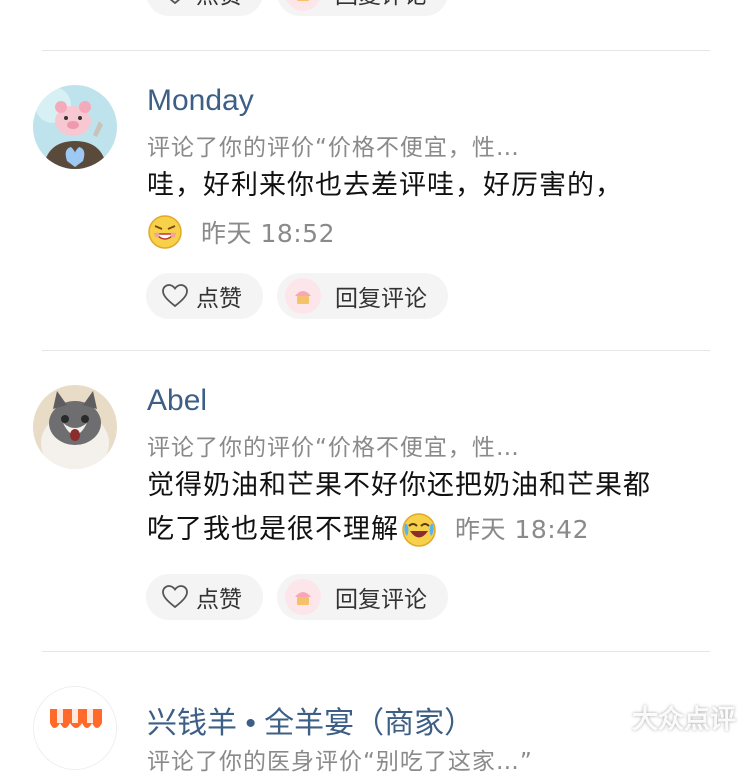 The image size is (750, 776). I want to click on watermark-text: 大众点评, so click(683, 720).